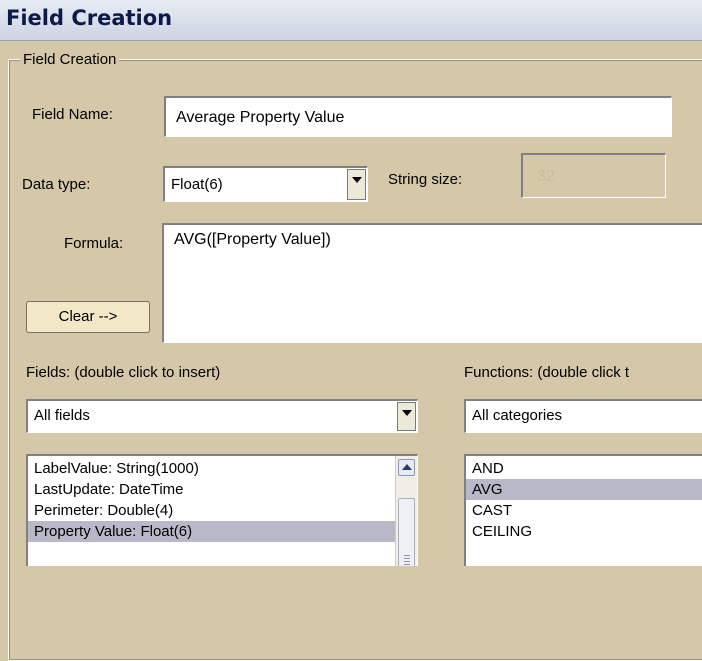 The width and height of the screenshot is (702, 661). I want to click on functions-filter-value: All categories, so click(517, 415).